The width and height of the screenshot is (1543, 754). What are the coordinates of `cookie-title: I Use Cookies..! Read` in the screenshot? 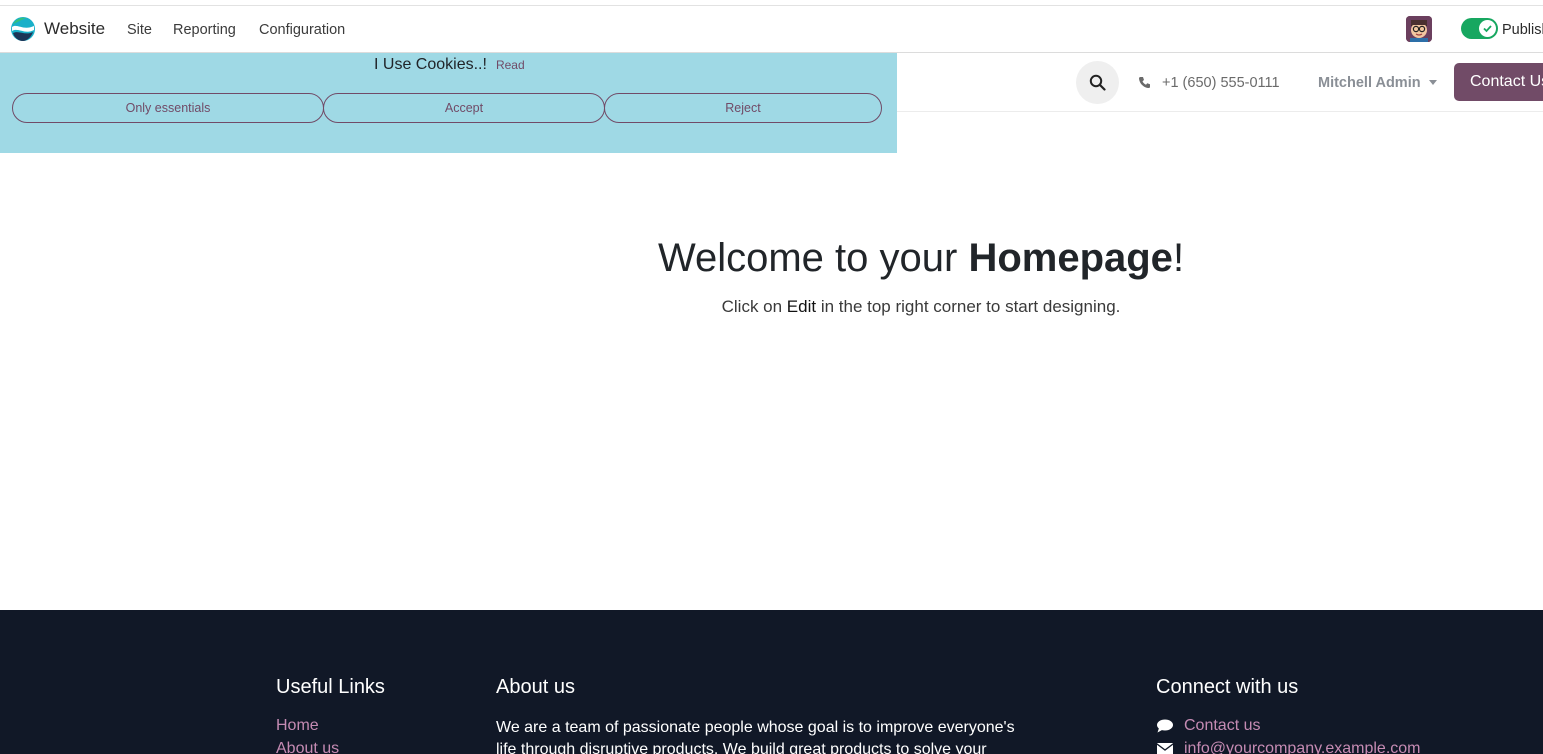 It's located at (449, 65).